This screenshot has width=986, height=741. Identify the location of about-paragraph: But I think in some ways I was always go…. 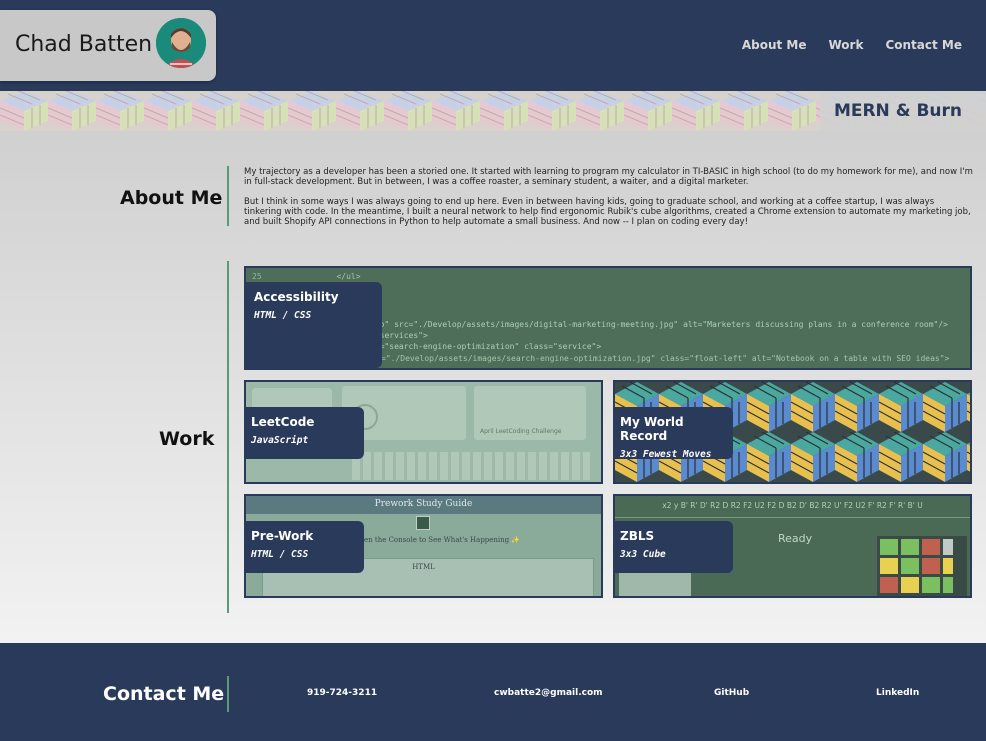
(607, 212).